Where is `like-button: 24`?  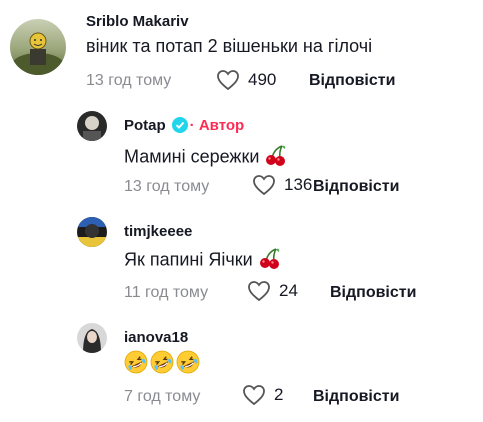
like-button: 24 is located at coordinates (272, 291).